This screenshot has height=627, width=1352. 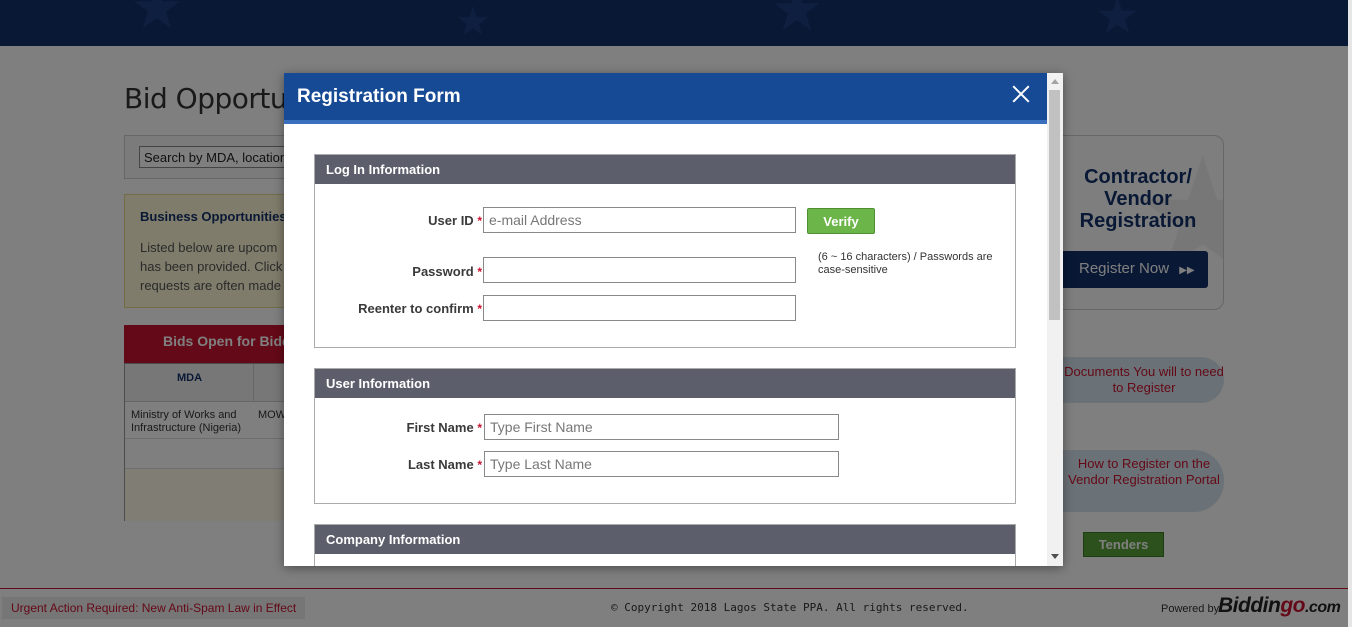 I want to click on confirm-password-label: Reenter to confirm *, so click(x=403, y=308).